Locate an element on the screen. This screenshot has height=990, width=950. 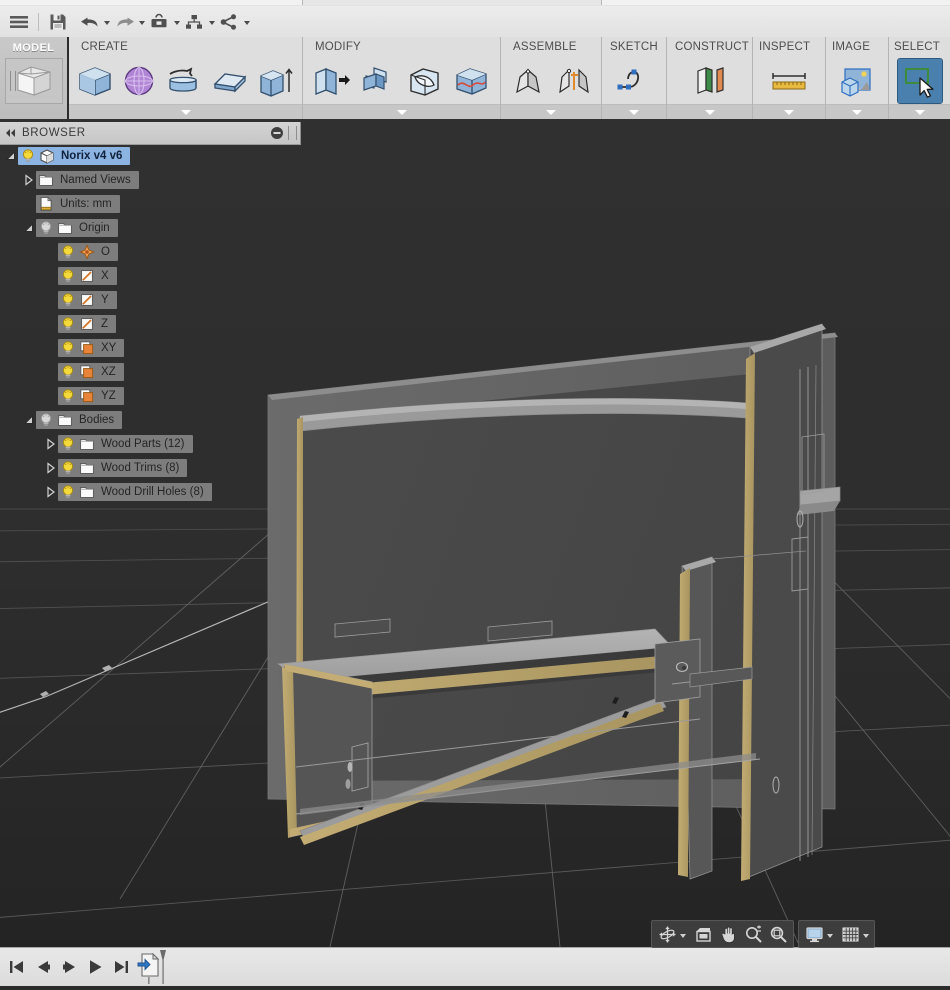
tree-item-axis-z-pill: Z is located at coordinates (87, 324).